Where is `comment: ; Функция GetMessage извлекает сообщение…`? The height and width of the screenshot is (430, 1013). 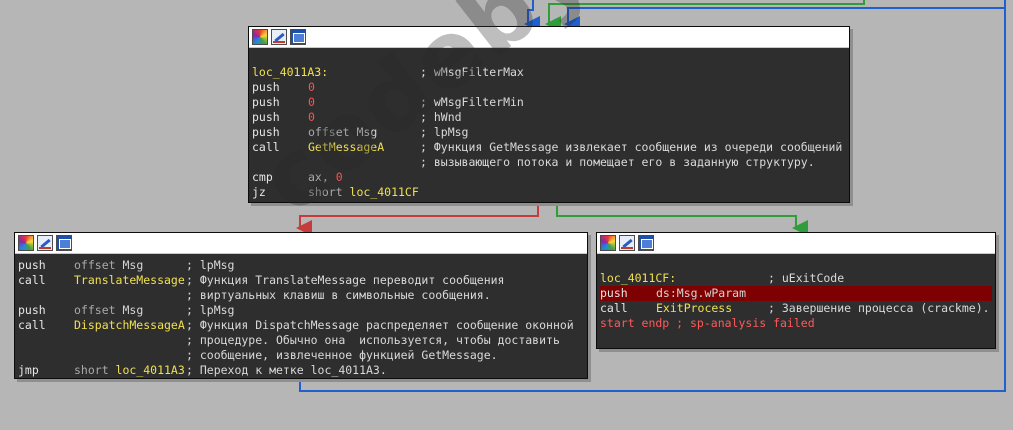 comment: ; Функция GetMessage извлекает сообщение… is located at coordinates (631, 147).